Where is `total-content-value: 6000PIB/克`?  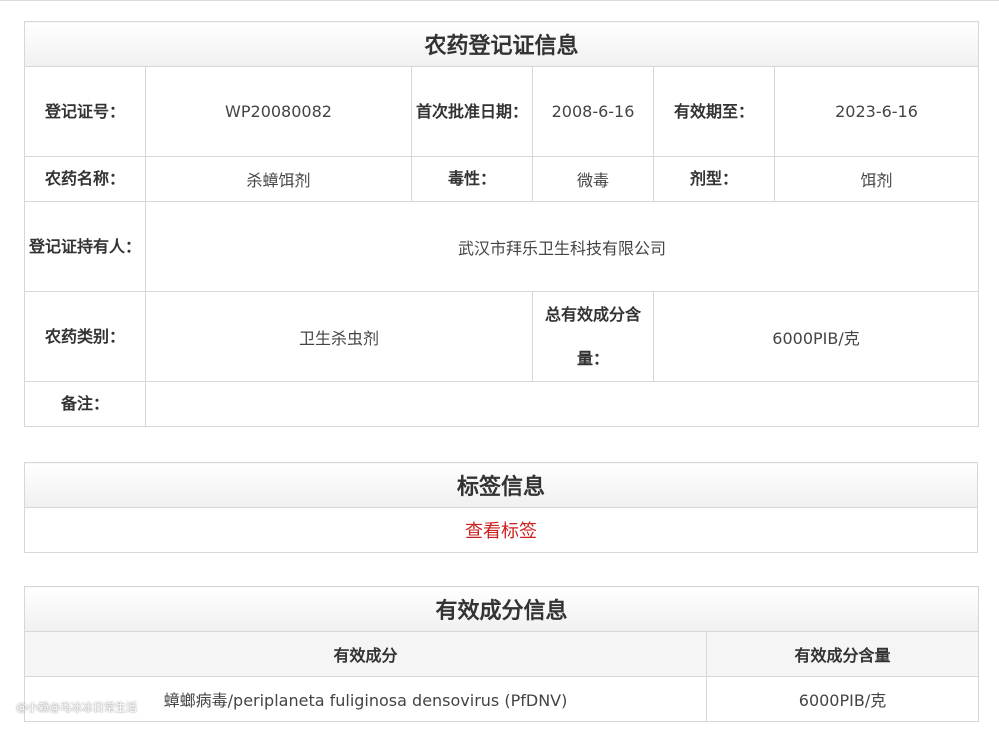
total-content-value: 6000PIB/克 is located at coordinates (816, 336).